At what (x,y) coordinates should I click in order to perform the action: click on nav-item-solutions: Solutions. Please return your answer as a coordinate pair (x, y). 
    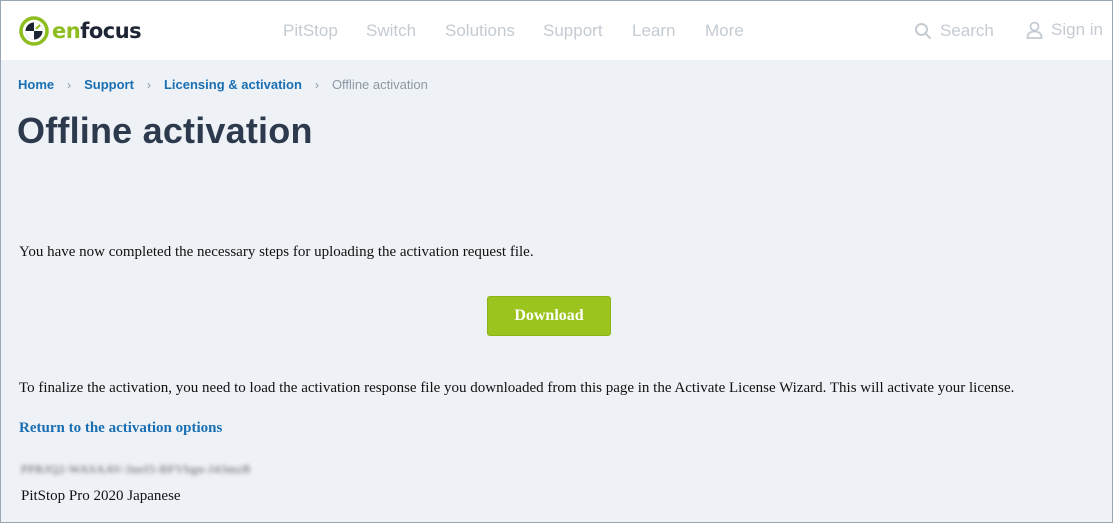
    Looking at the image, I should click on (480, 31).